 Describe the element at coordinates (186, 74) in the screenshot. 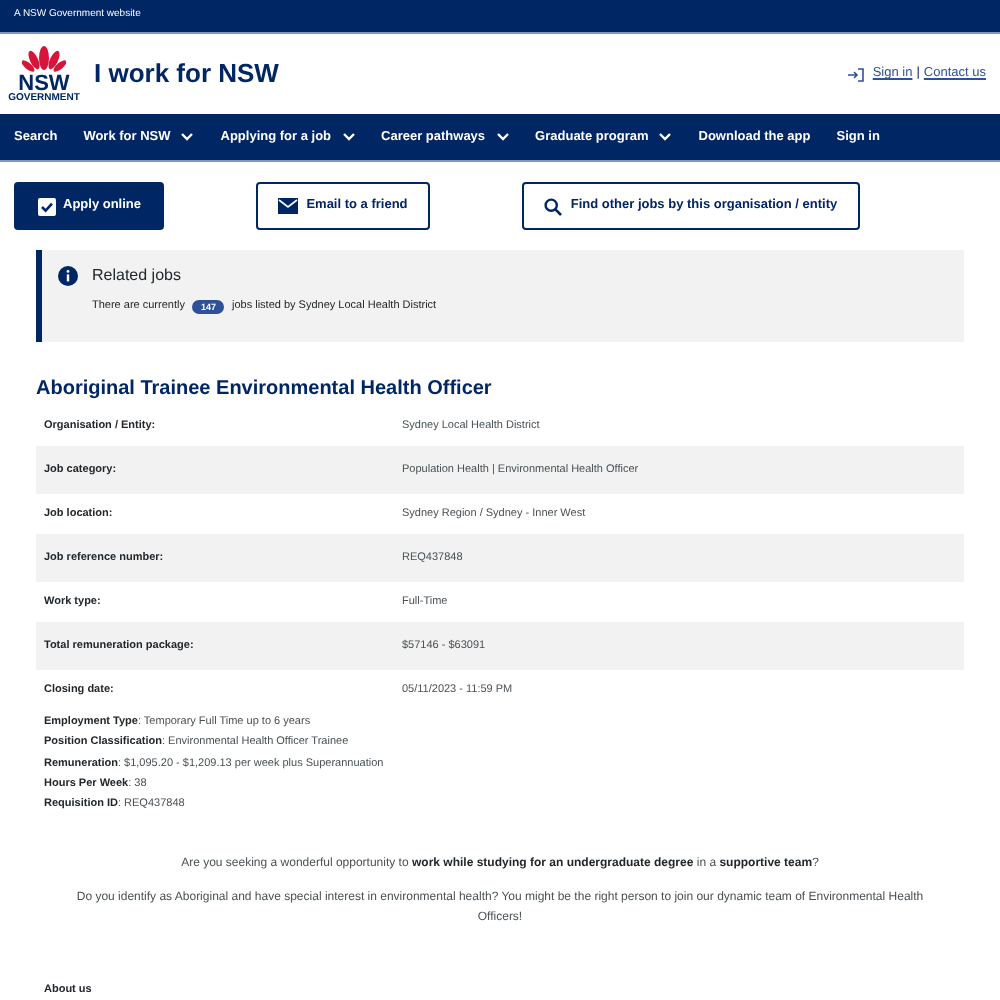

I see `site-title: I work for NSW` at that location.